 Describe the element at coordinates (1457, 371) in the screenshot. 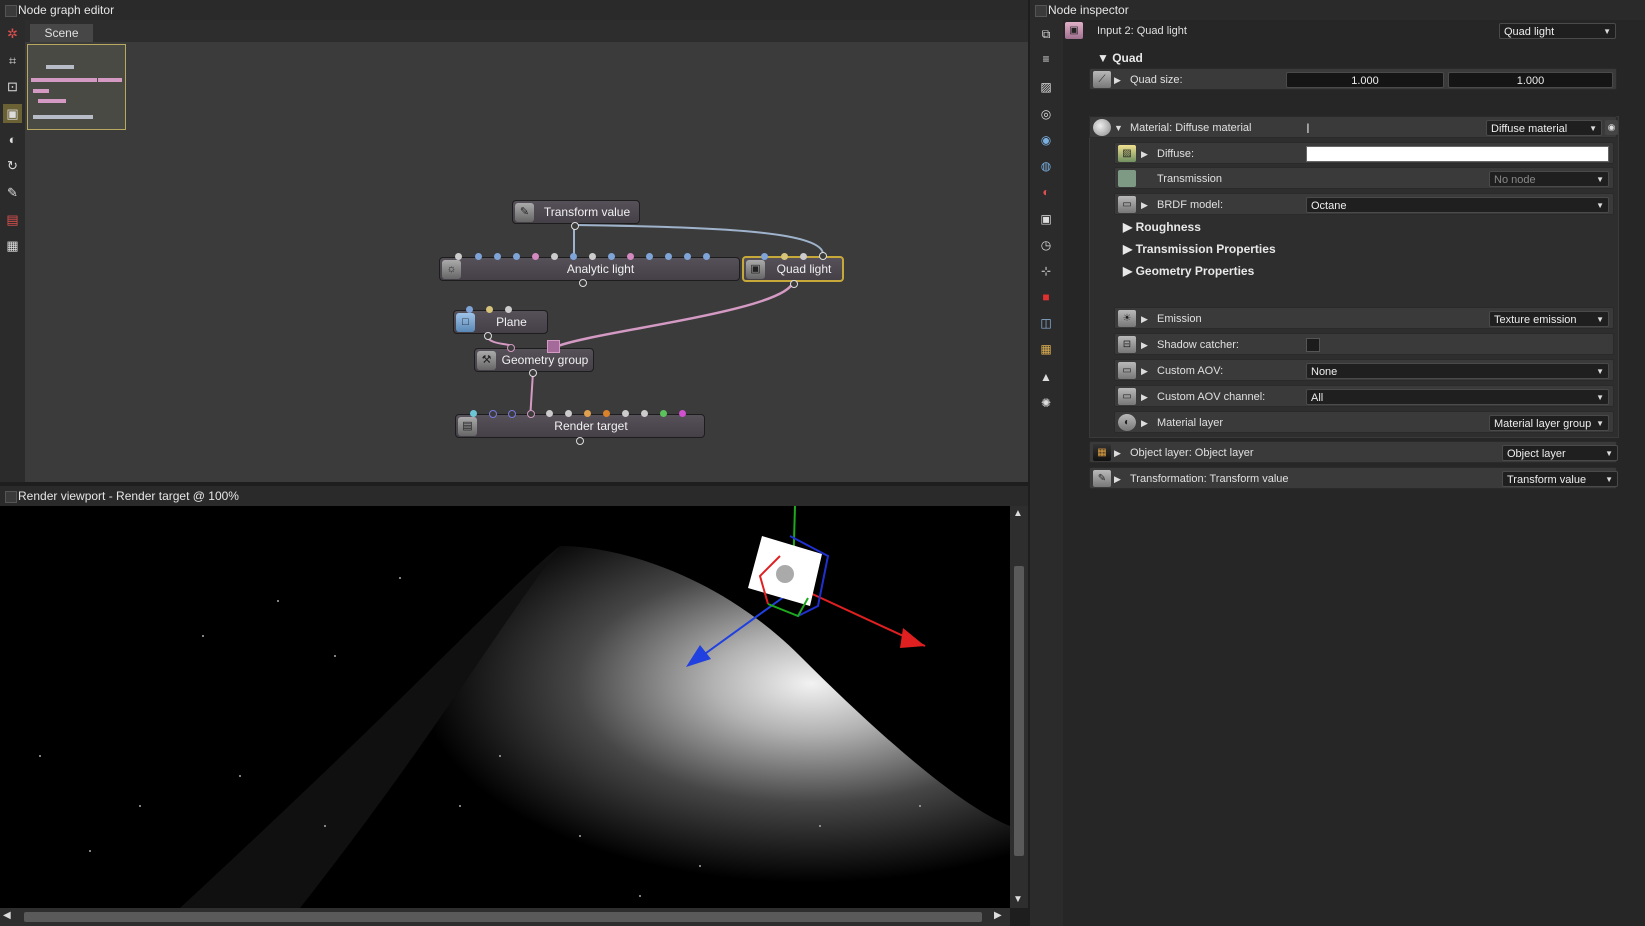

I see `custom-aov-dropdown: None ▼` at that location.